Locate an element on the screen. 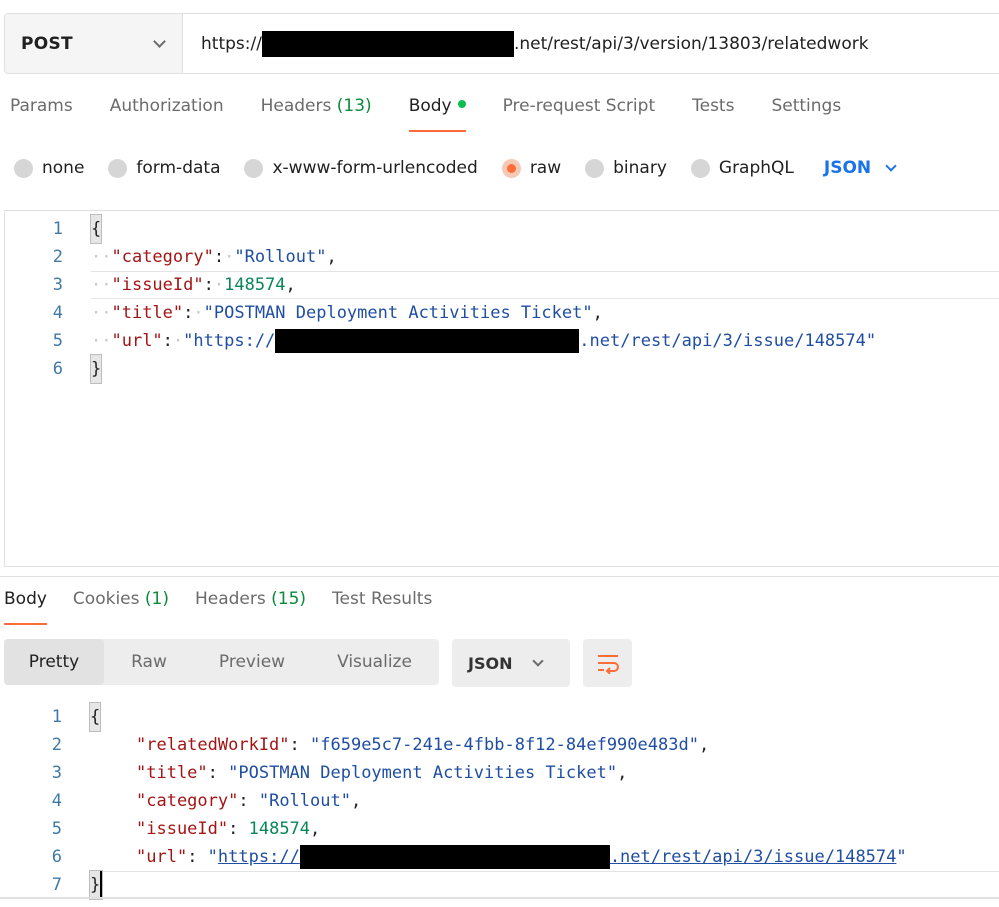 The width and height of the screenshot is (999, 907). response-view-toggle: Pretty Raw Preview Visualize is located at coordinates (221, 662).